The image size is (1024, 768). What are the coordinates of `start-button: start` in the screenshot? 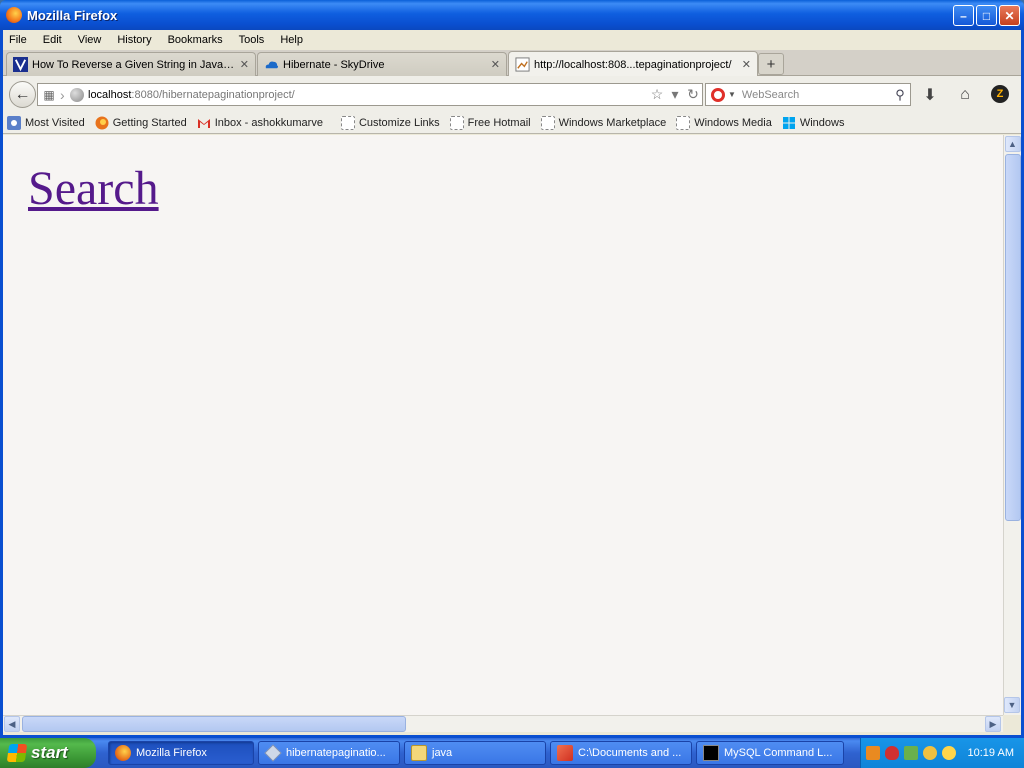 It's located at (48, 753).